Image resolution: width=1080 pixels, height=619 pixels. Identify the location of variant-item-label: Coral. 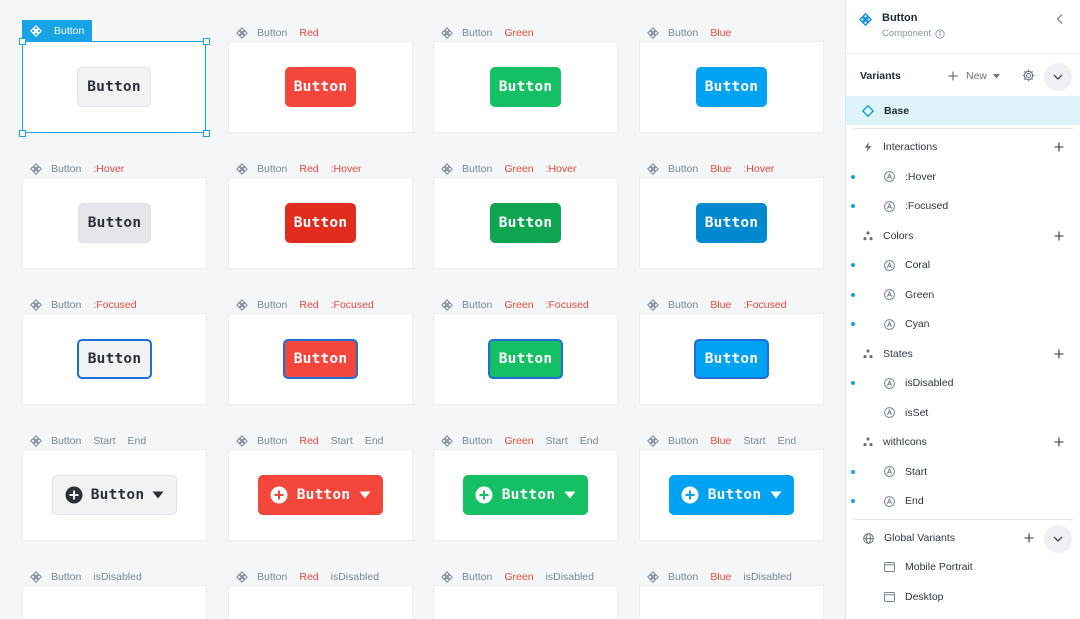
(918, 265).